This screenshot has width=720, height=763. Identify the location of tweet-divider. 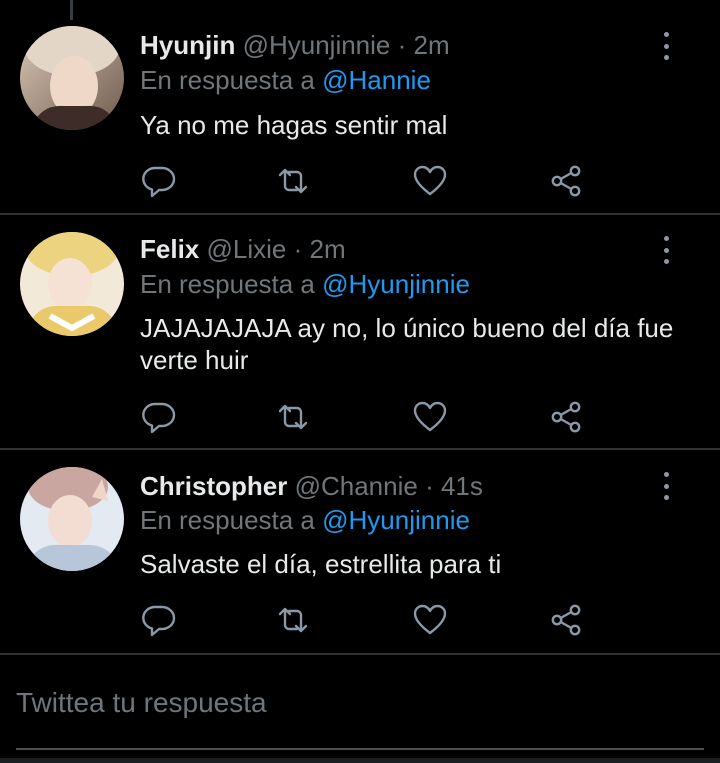
(360, 654).